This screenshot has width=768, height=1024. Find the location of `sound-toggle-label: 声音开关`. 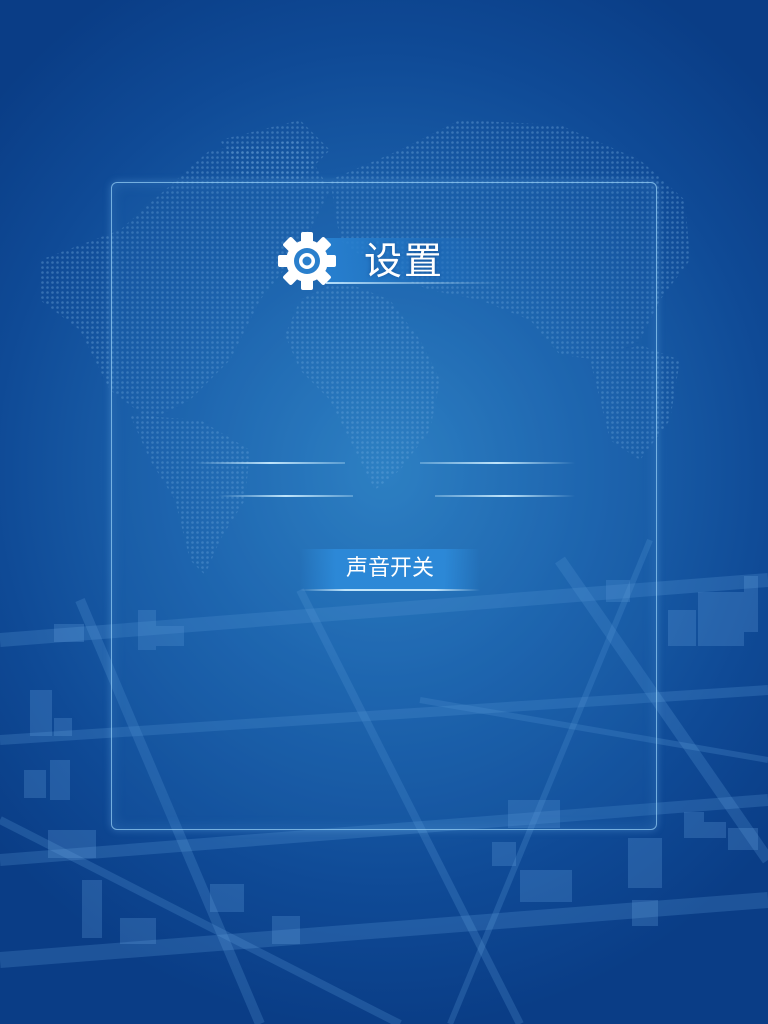

sound-toggle-label: 声音开关 is located at coordinates (389, 568).